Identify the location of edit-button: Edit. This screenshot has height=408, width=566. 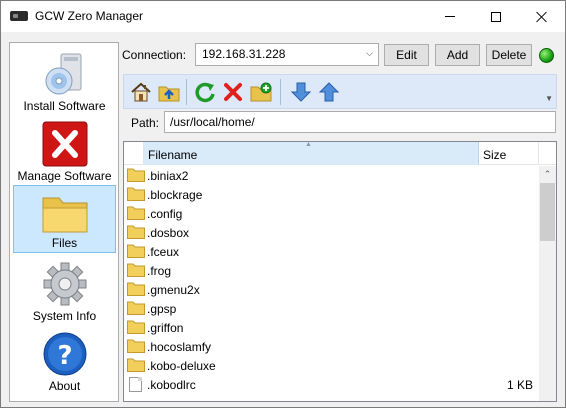
(406, 55).